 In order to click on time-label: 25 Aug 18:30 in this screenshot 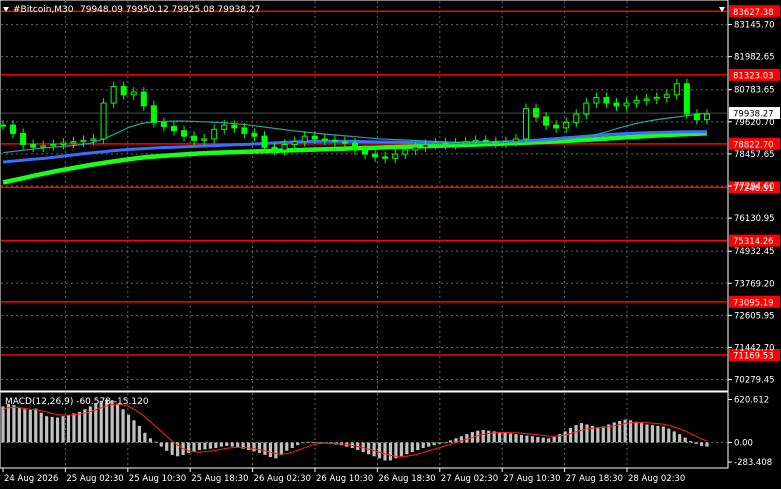, I will do `click(219, 479)`.